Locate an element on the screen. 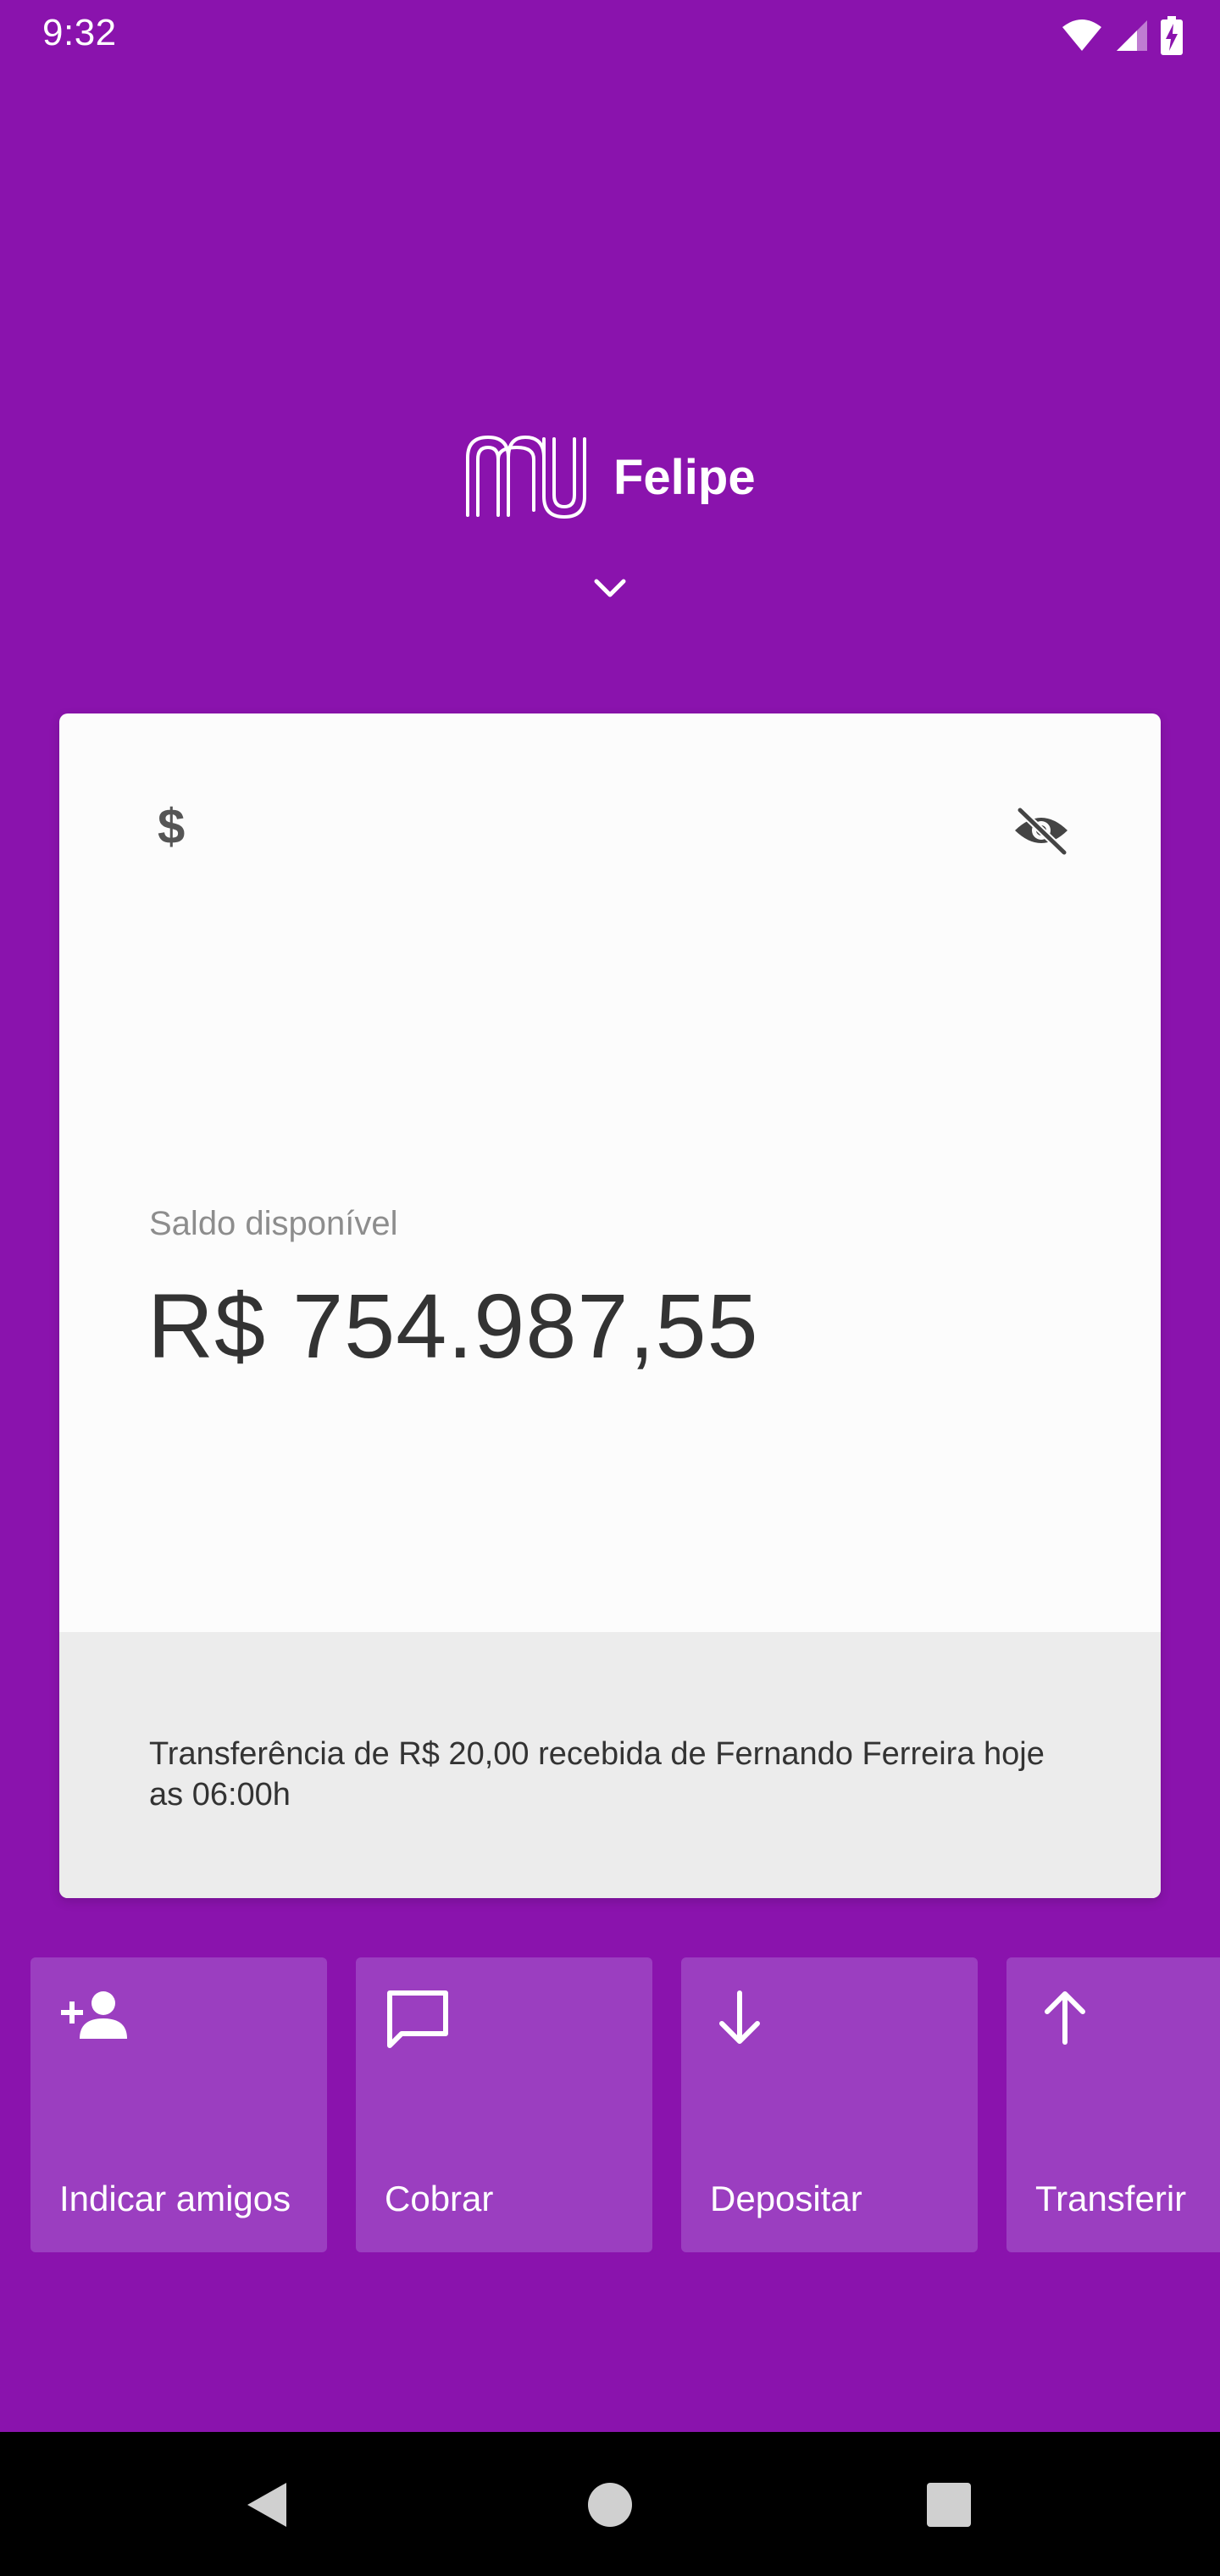  shortcut-label: Indicar amigos is located at coordinates (175, 2198).